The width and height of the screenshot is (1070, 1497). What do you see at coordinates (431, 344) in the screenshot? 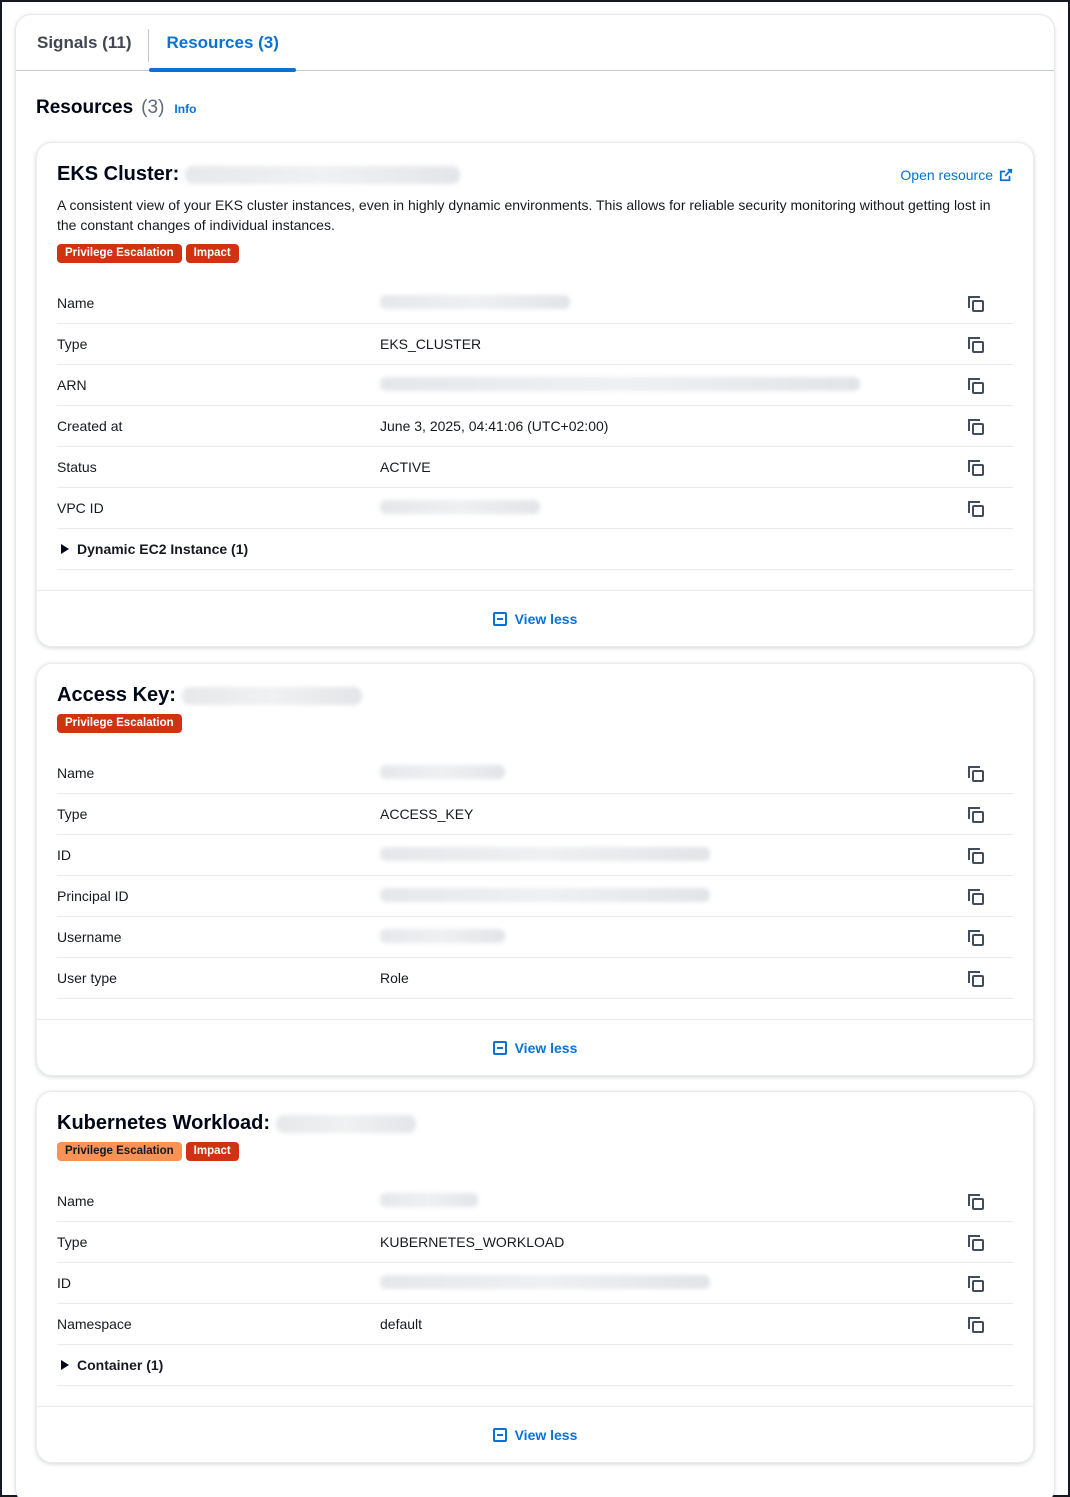
I see `detail-value: EKS_CLUSTER` at bounding box center [431, 344].